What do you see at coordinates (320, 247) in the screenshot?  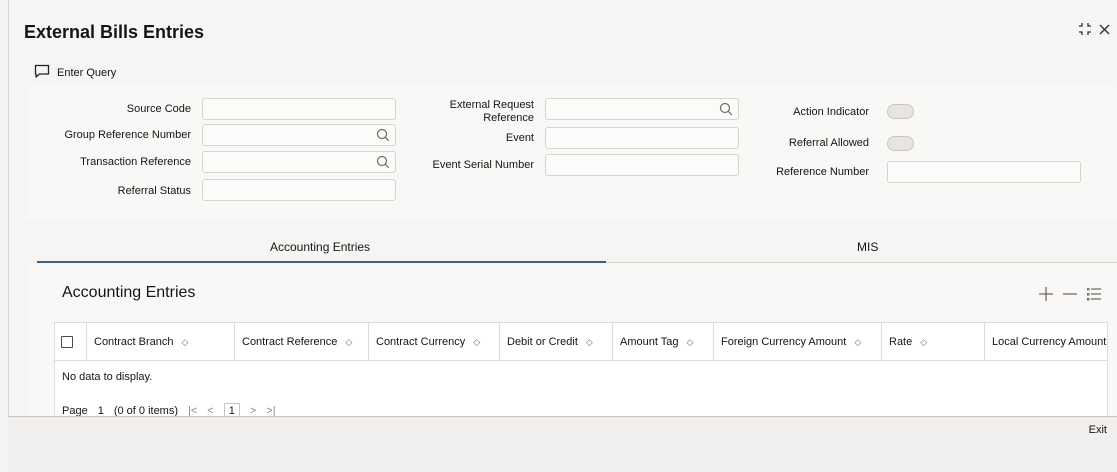 I see `tab-accounting-entries: Accounting Entries` at bounding box center [320, 247].